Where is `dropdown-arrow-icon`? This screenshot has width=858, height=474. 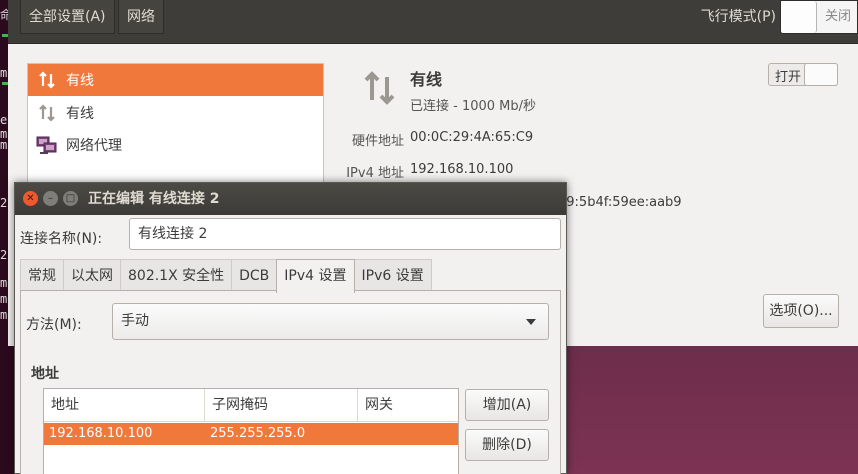
dropdown-arrow-icon is located at coordinates (531, 322).